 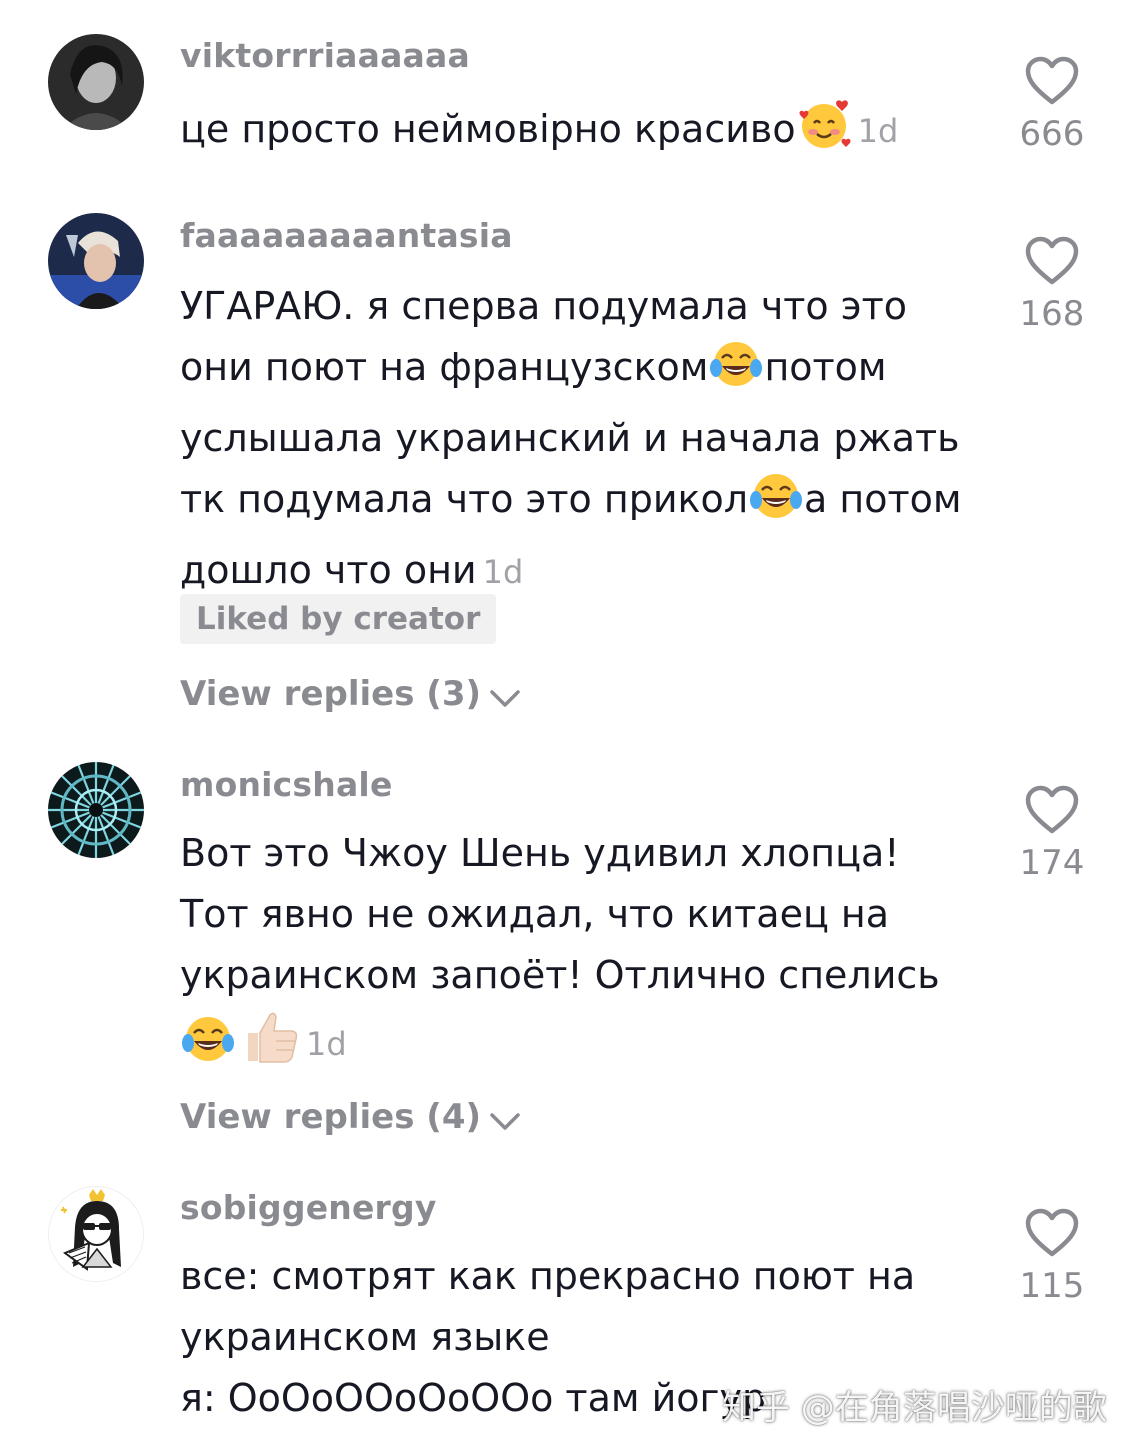 What do you see at coordinates (464, 499) in the screenshot?
I see `comment-line-part: тк подумала что это прикол` at bounding box center [464, 499].